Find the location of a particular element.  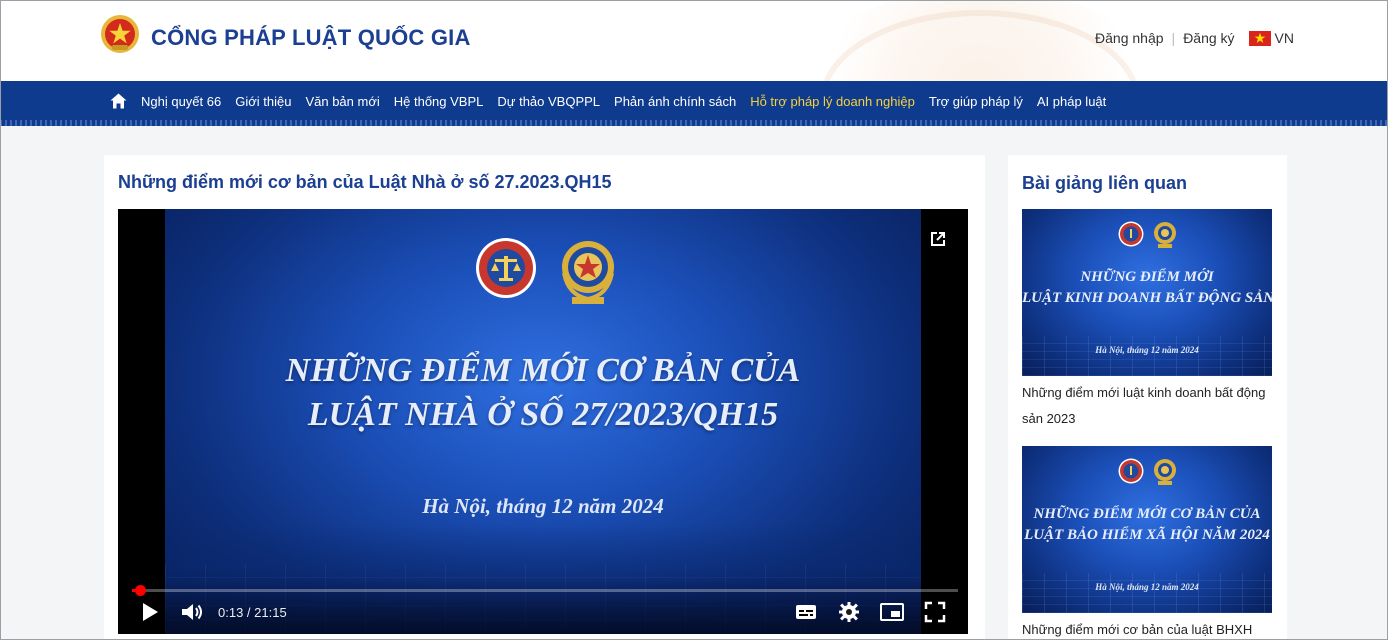

nav-item-phan-anh-chinh-sach: Phản ánh chính sách is located at coordinates (675, 101).